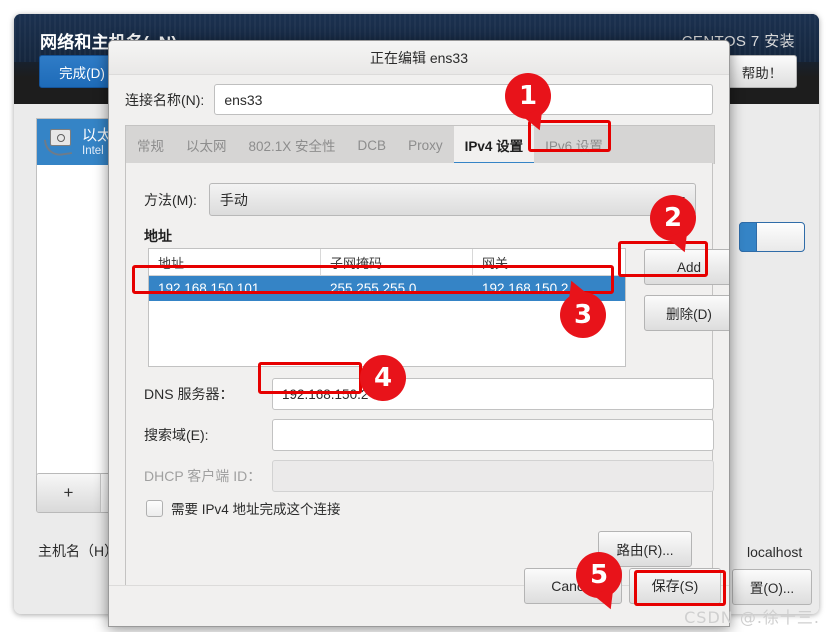 The width and height of the screenshot is (830, 632). Describe the element at coordinates (673, 218) in the screenshot. I see `marker-label: 2` at that location.